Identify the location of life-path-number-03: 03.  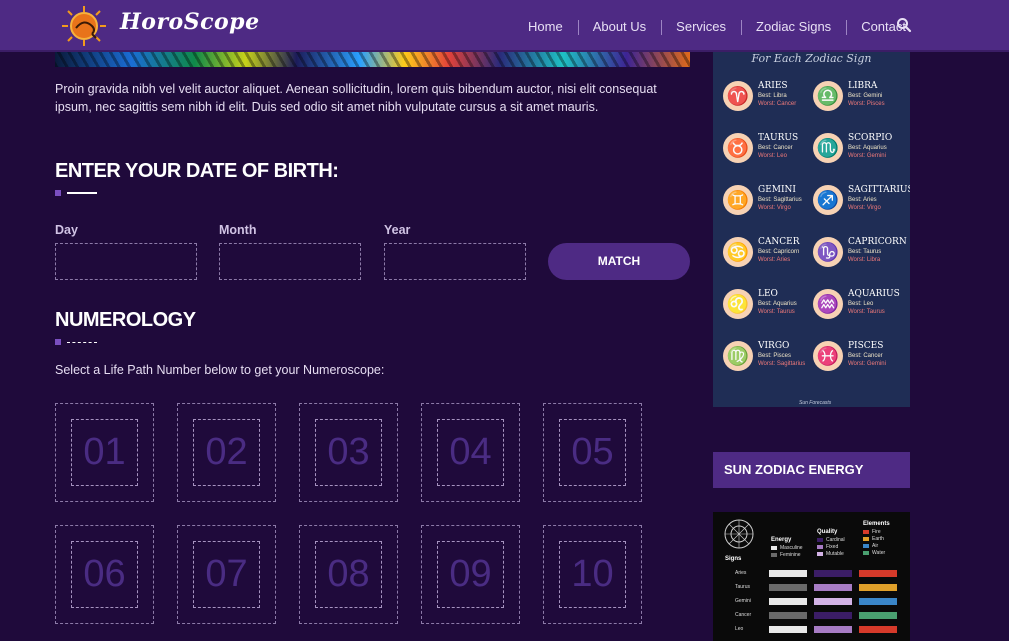
(348, 452).